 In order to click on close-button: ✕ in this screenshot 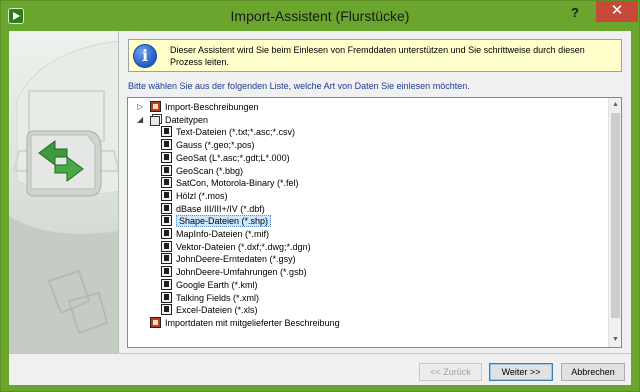, I will do `click(617, 11)`.